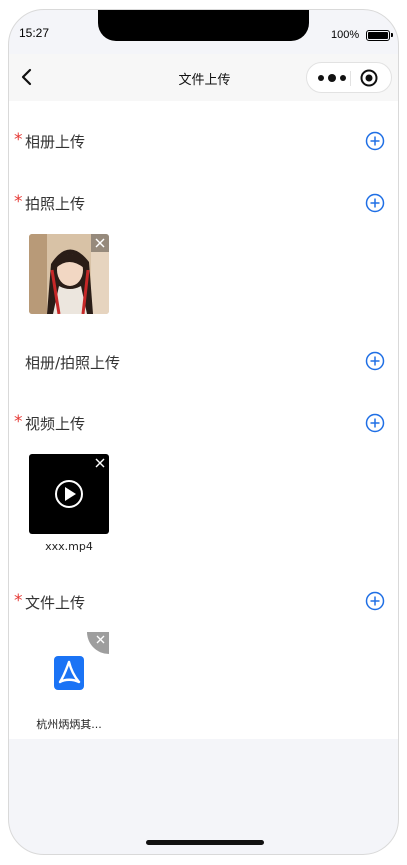 This screenshot has width=407, height=865. What do you see at coordinates (69, 672) in the screenshot?
I see `pdf-file-item` at bounding box center [69, 672].